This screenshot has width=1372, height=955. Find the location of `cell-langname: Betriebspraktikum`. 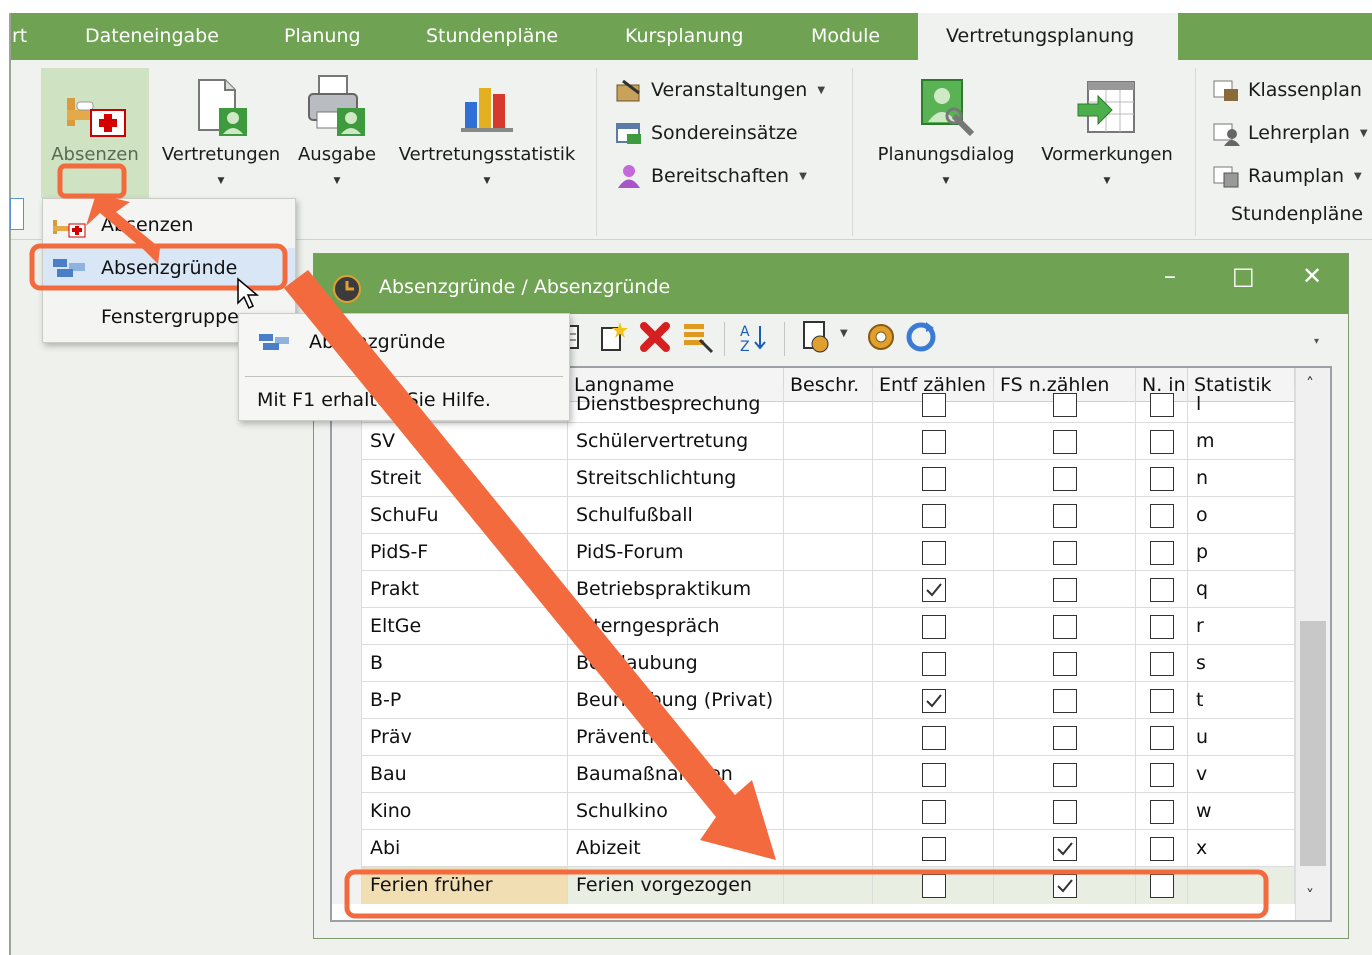

cell-langname: Betriebspraktikum is located at coordinates (676, 589).